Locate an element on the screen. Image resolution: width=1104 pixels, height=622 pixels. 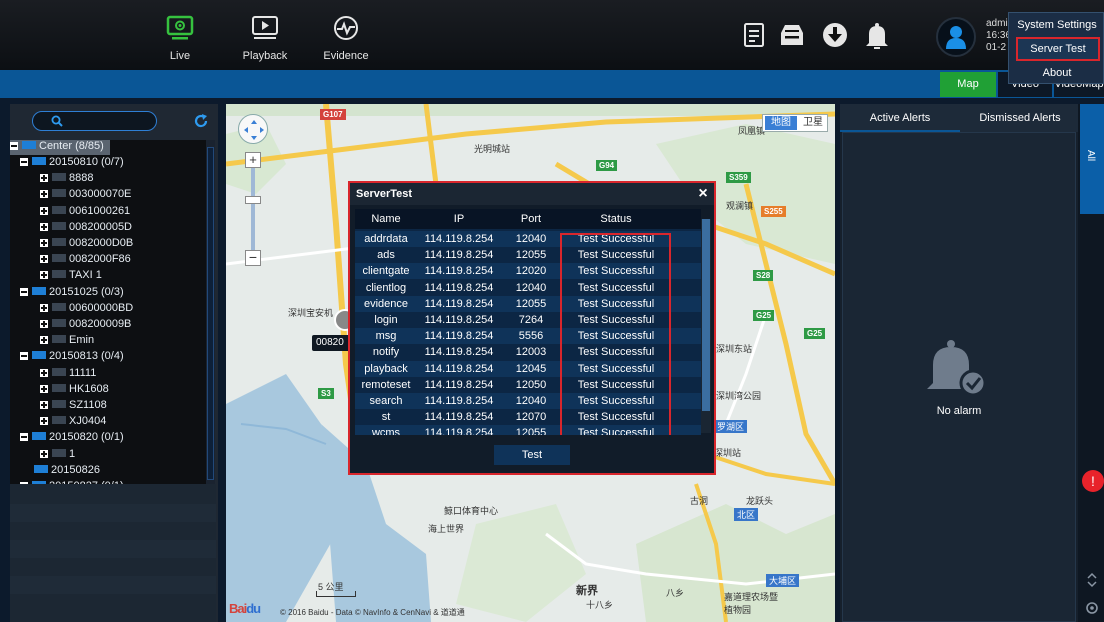
tree-item-label: 008200009B is located at coordinates (100, 324).